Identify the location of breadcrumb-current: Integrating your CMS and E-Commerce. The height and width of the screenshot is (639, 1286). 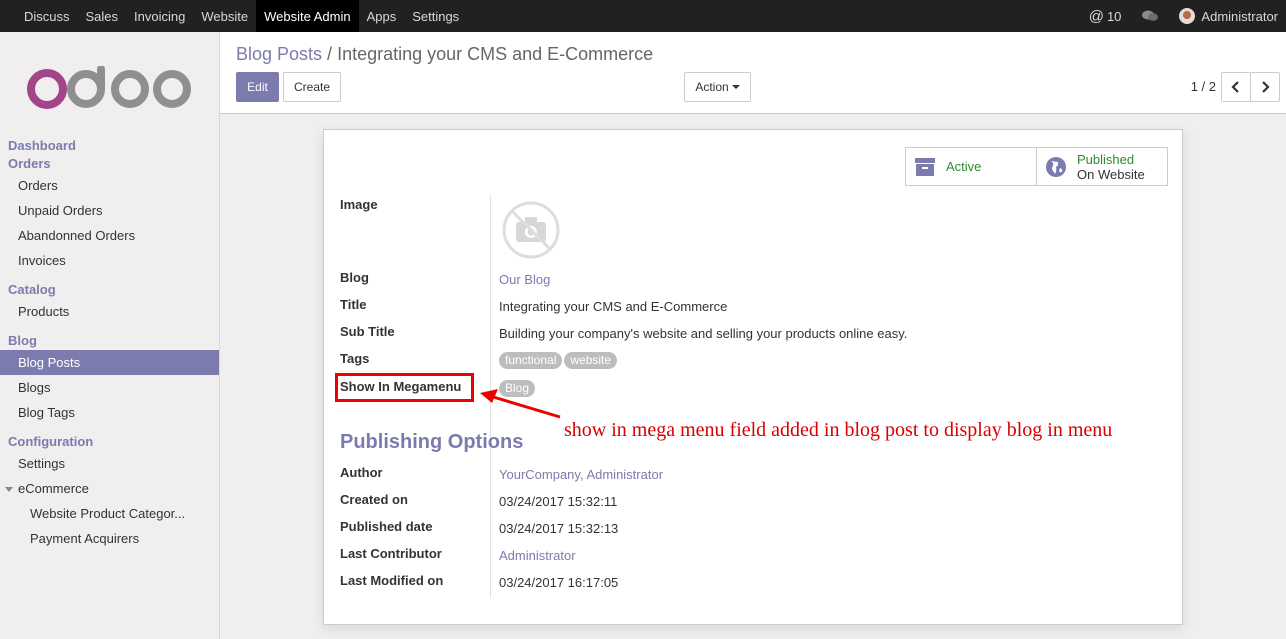
(495, 54).